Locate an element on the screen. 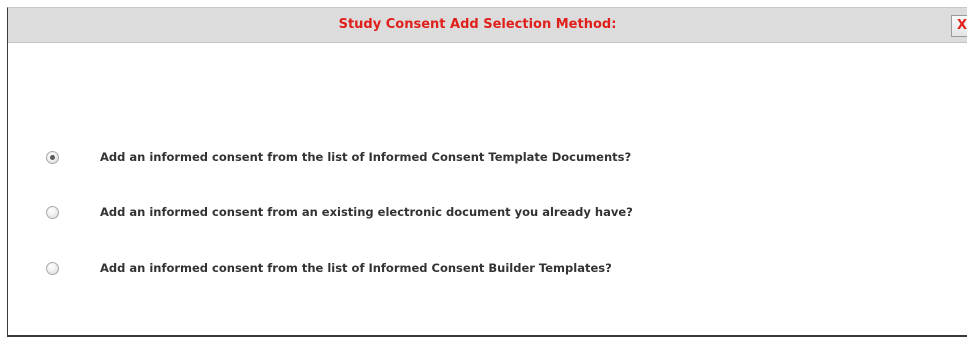  radio-template-documents is located at coordinates (52, 157).